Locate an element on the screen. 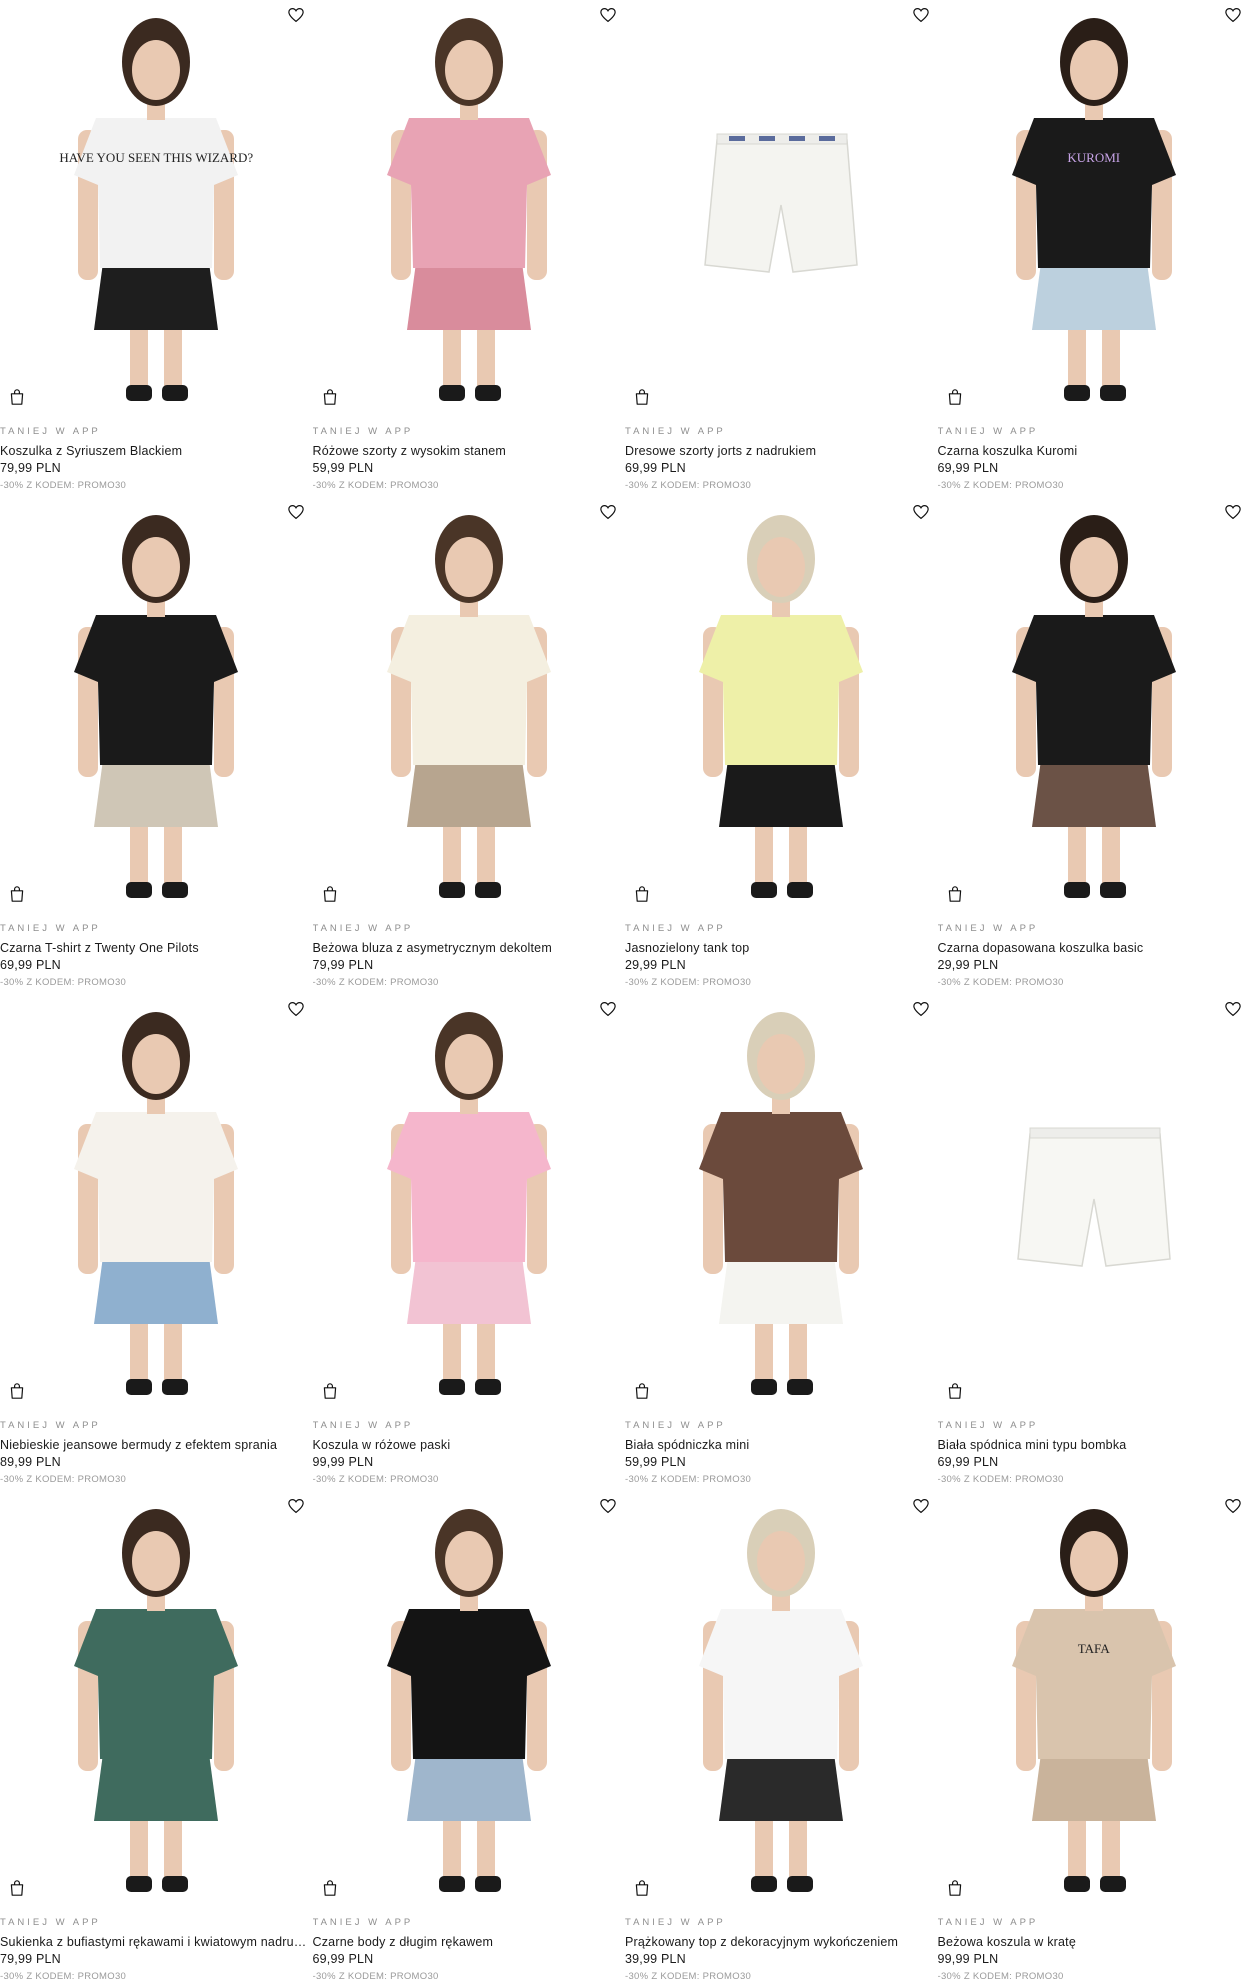 Image resolution: width=1250 pixels, height=1988 pixels. product-name: Jasnozielony tank top is located at coordinates (779, 948).